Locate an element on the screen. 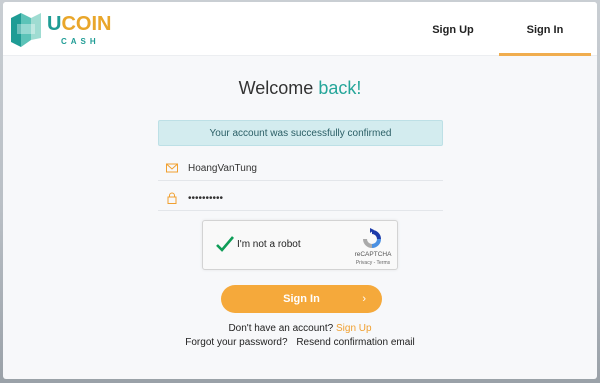 This screenshot has width=600, height=383. sign-in-button-label: Sign In is located at coordinates (301, 299).